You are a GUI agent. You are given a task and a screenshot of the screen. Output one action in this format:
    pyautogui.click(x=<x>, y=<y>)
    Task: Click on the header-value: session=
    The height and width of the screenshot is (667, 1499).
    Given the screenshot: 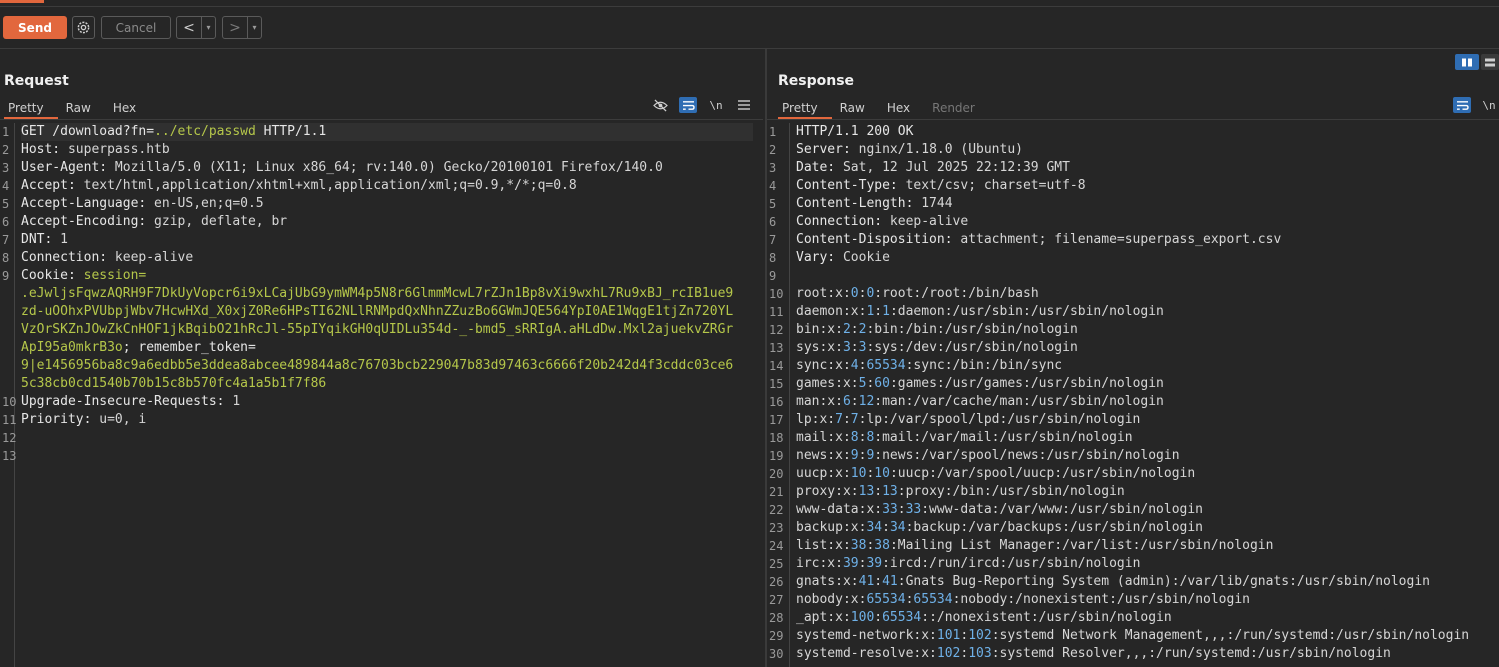 What is the action you would take?
    pyautogui.click(x=111, y=275)
    